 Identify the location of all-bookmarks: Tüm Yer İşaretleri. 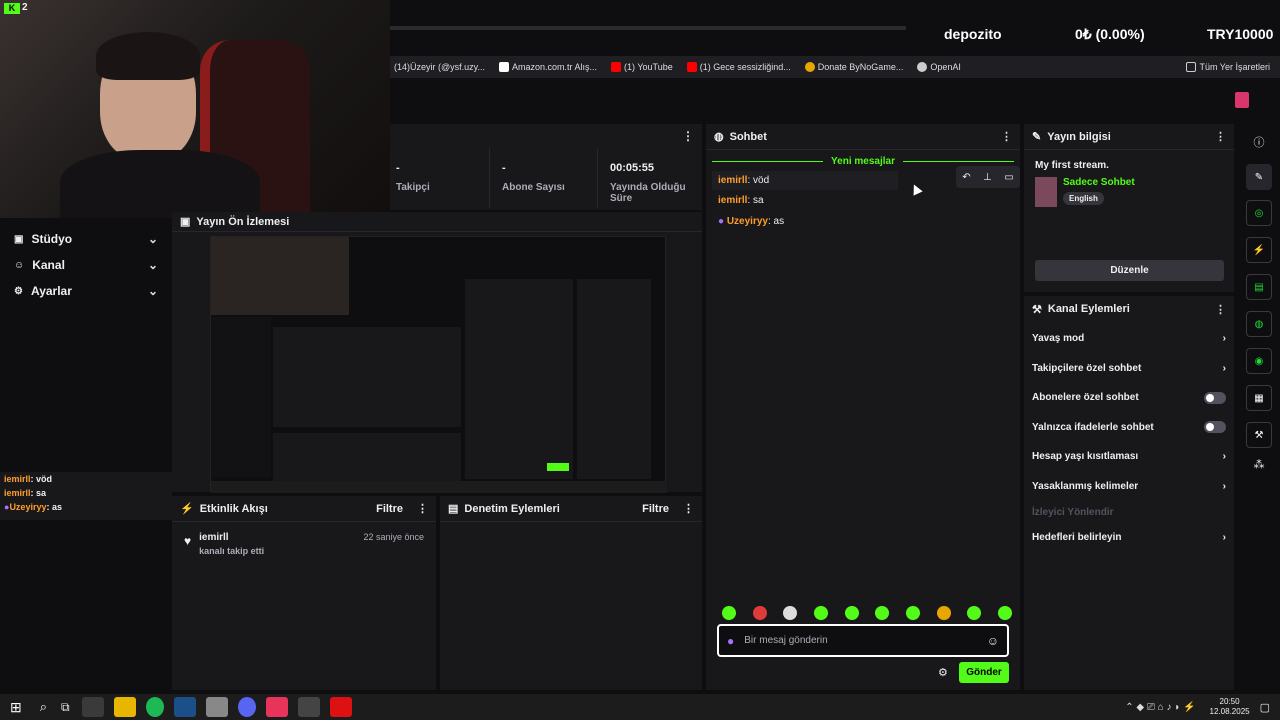
(1233, 67).